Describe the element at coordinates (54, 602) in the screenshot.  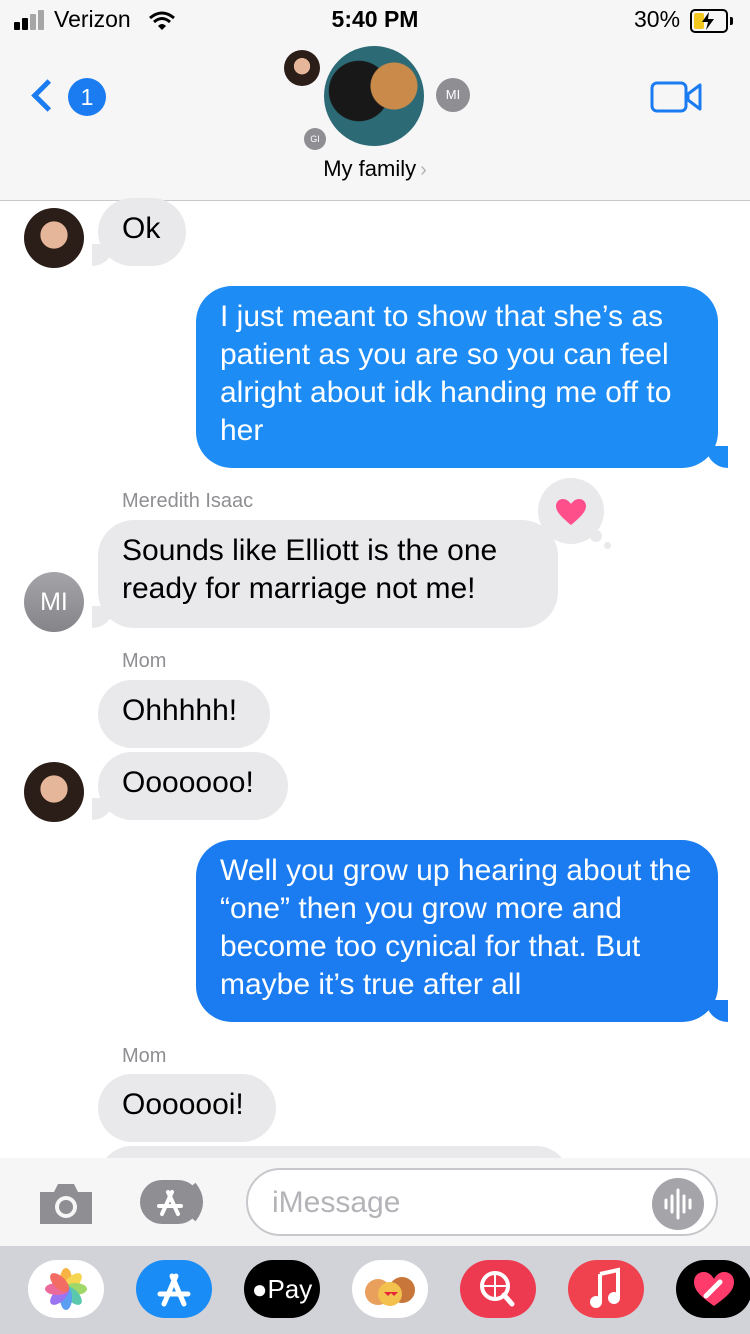
I see `avatar-mi: MI` at that location.